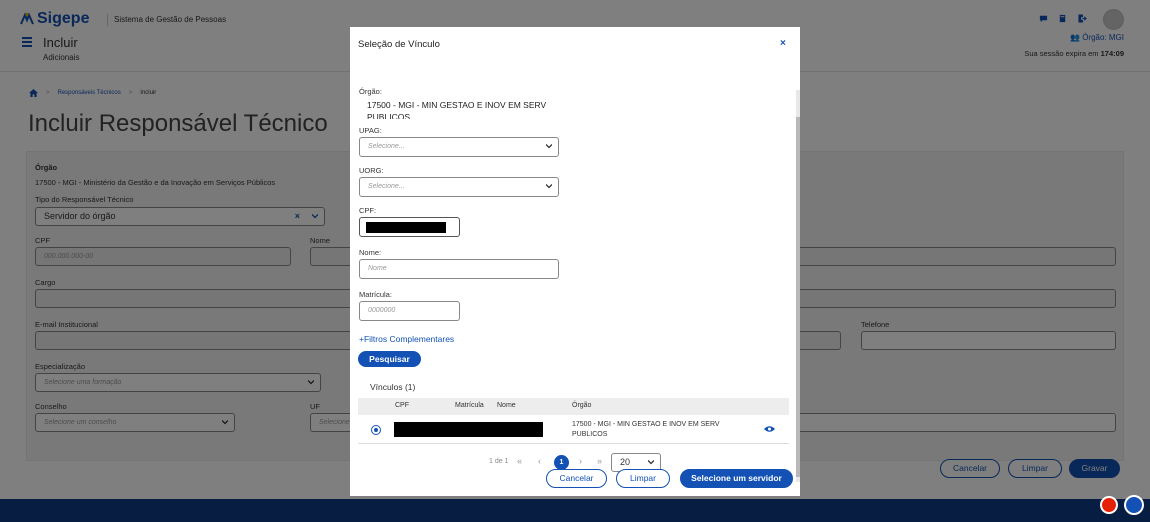 The width and height of the screenshot is (1150, 522). Describe the element at coordinates (736, 478) in the screenshot. I see `selecione-servidor-button: Selecione um servidor` at that location.